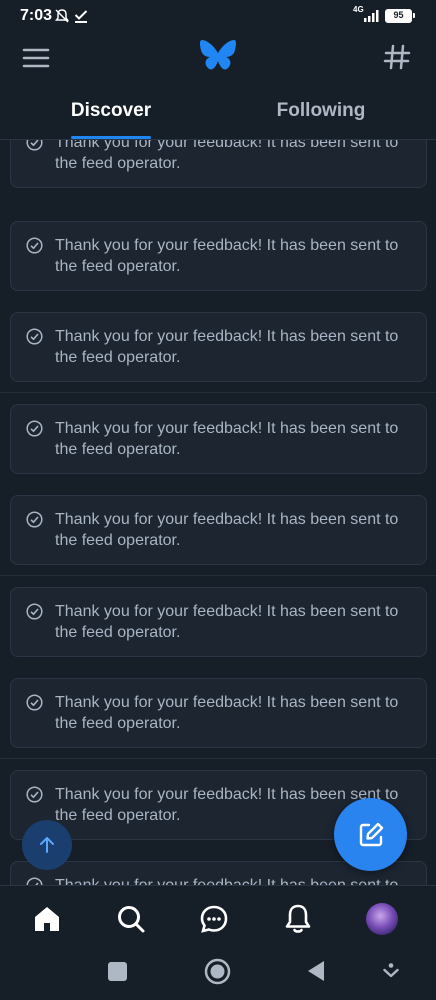  I want to click on scroll-to-top-button, so click(47, 845).